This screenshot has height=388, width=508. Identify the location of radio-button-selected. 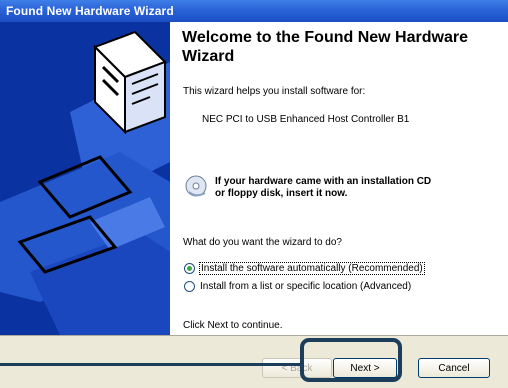
(189, 268).